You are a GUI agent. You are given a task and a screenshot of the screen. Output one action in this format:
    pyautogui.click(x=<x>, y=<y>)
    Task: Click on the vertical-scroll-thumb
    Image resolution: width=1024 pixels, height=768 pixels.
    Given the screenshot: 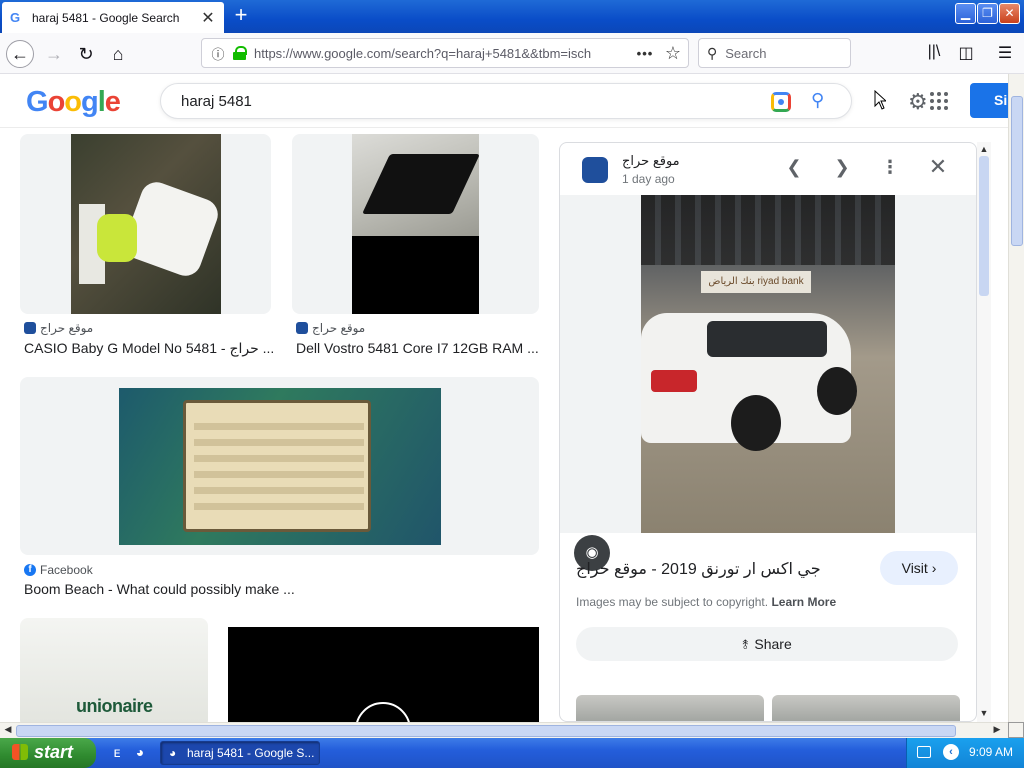 What is the action you would take?
    pyautogui.click(x=1017, y=171)
    